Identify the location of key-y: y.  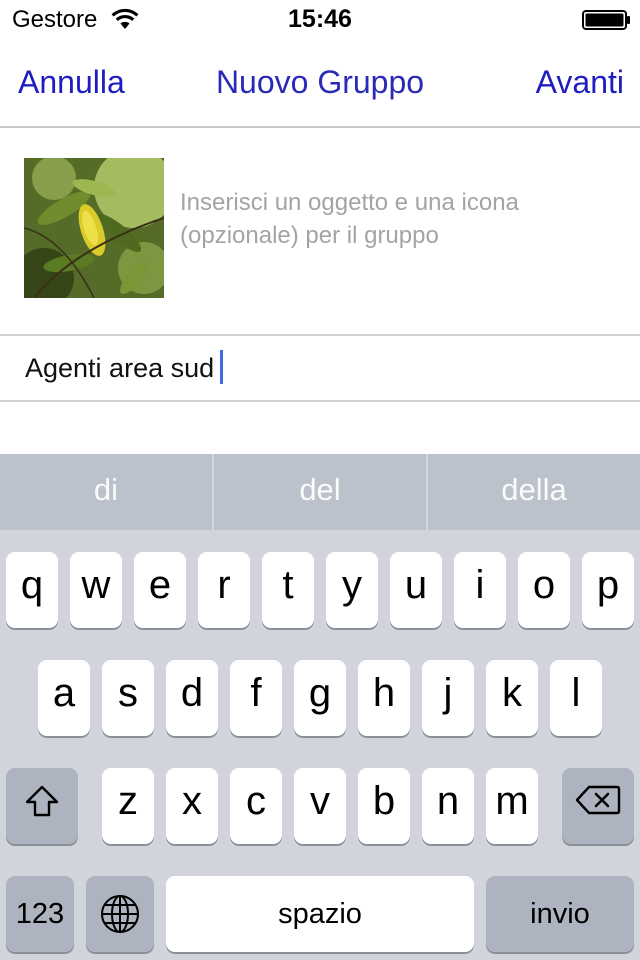
(352, 590).